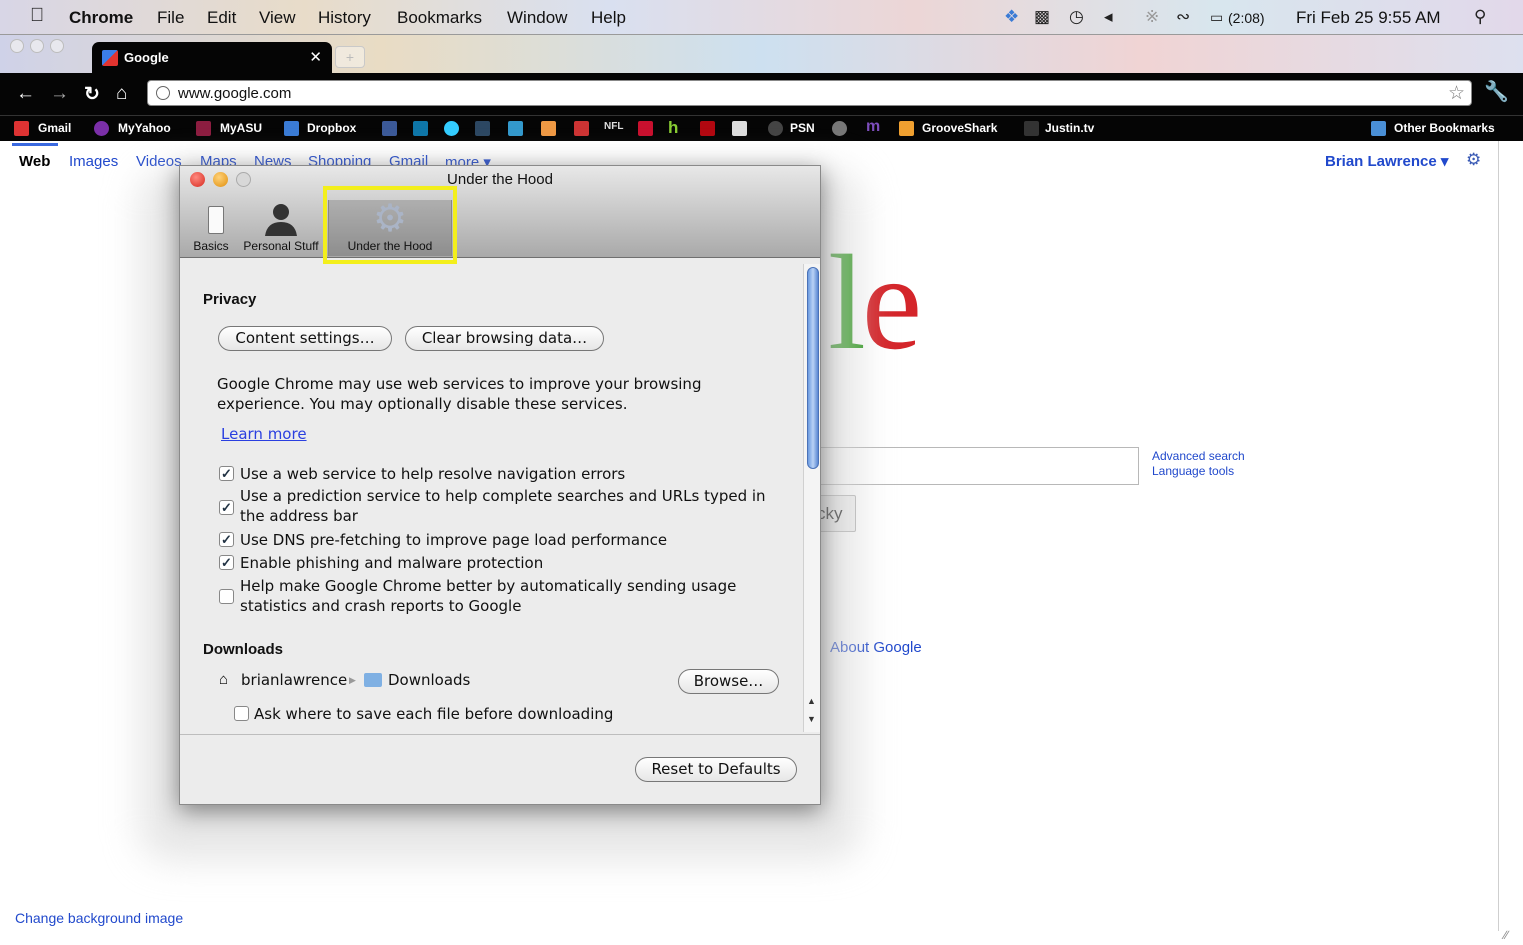 The height and width of the screenshot is (945, 1523). I want to click on bookmark-justintv: Justin.tv, so click(1069, 128).